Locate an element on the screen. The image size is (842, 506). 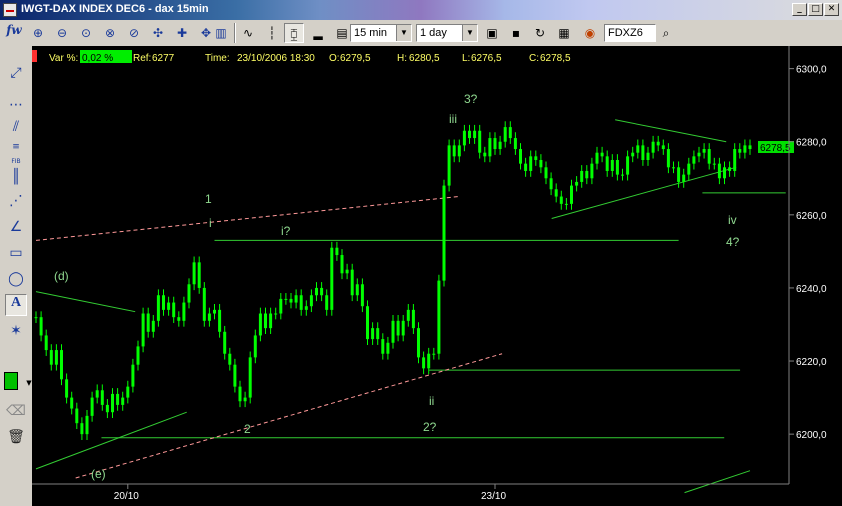
zoom-horizontal-icon: ⊗ is located at coordinates (110, 33).